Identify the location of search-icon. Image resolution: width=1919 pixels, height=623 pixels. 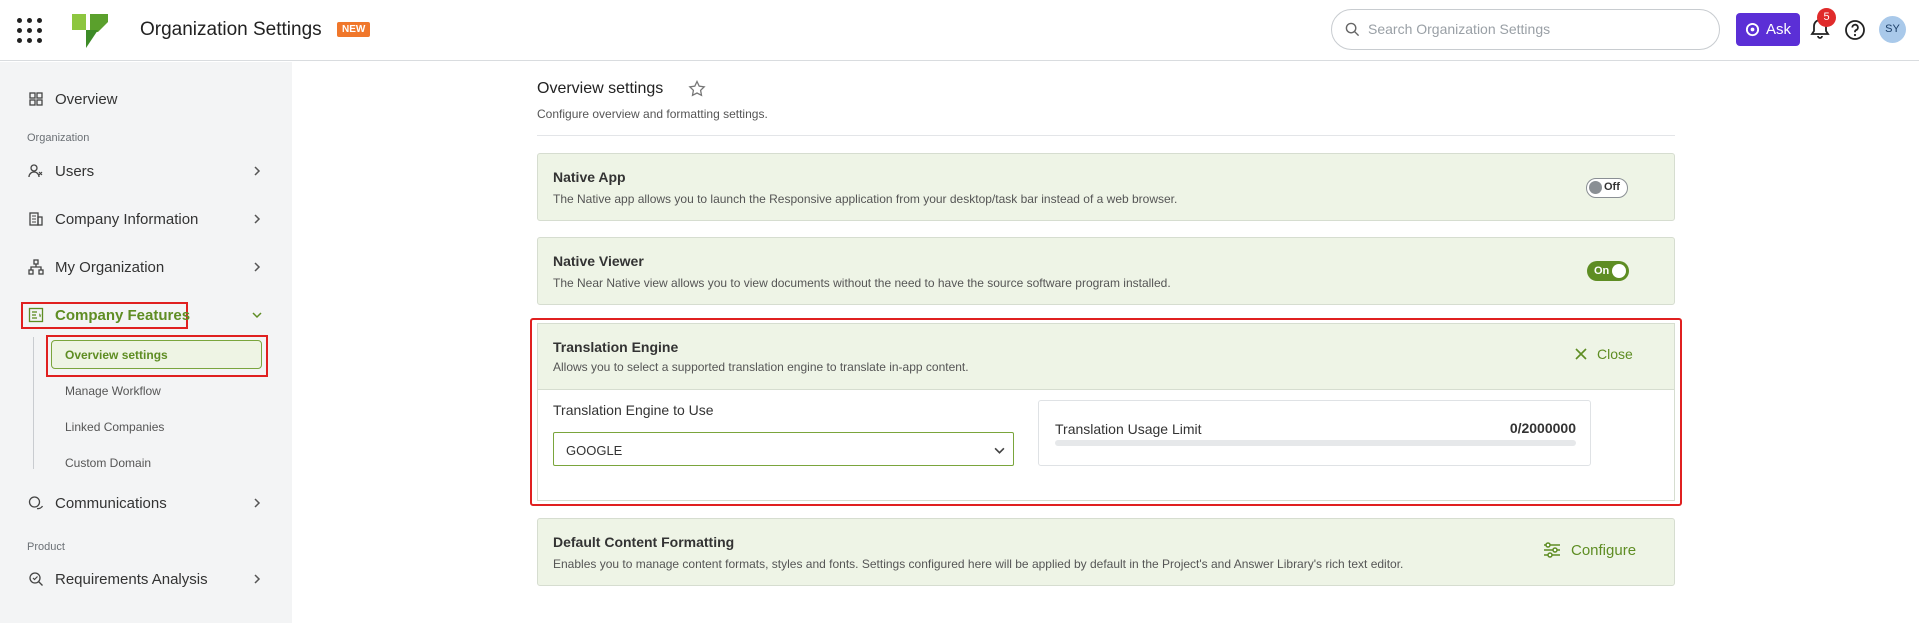
(1352, 29).